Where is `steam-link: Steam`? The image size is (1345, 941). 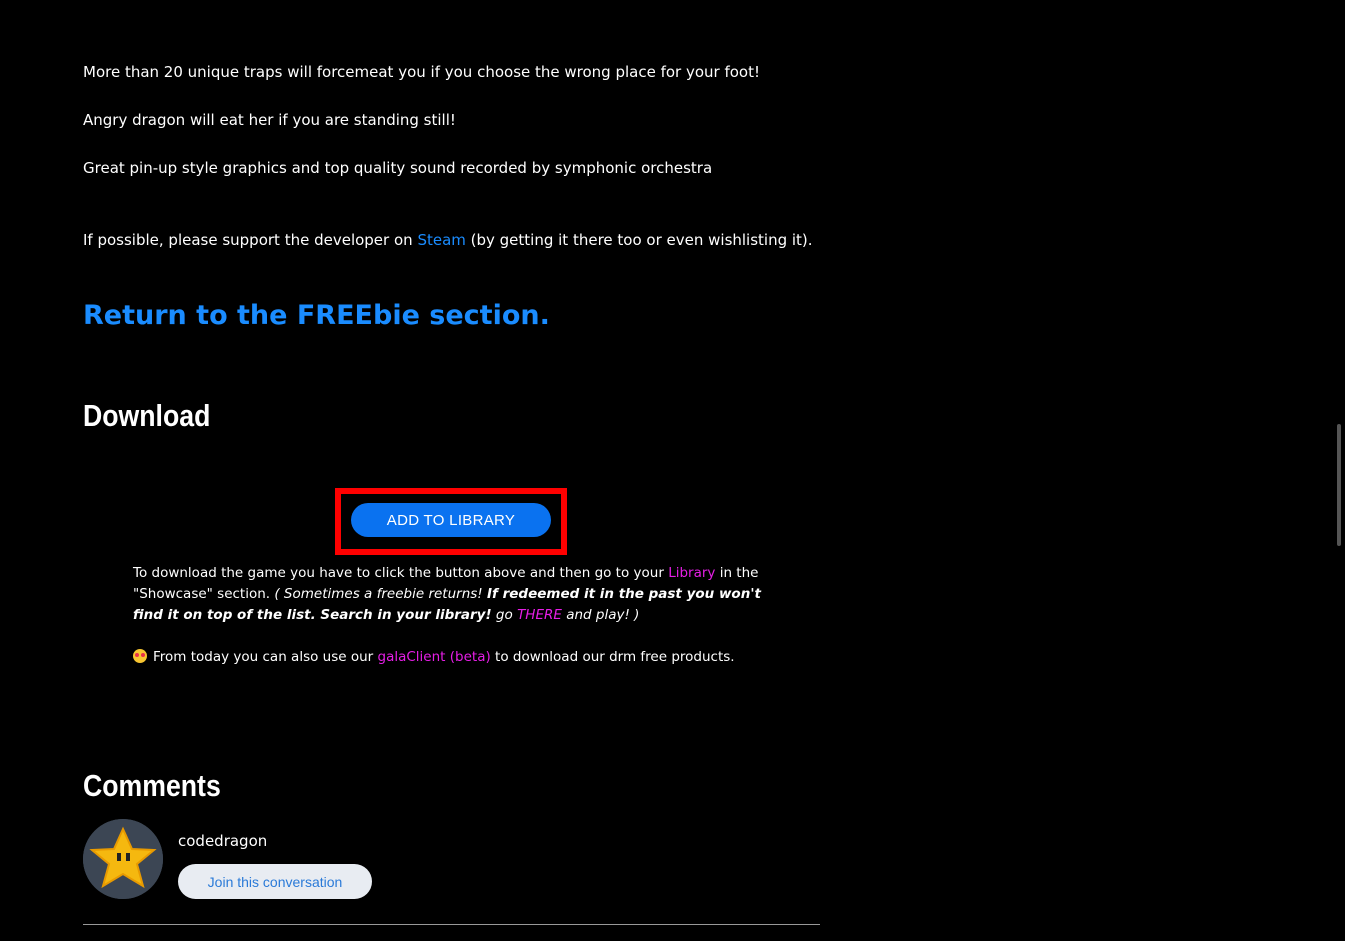
steam-link: Steam is located at coordinates (441, 240).